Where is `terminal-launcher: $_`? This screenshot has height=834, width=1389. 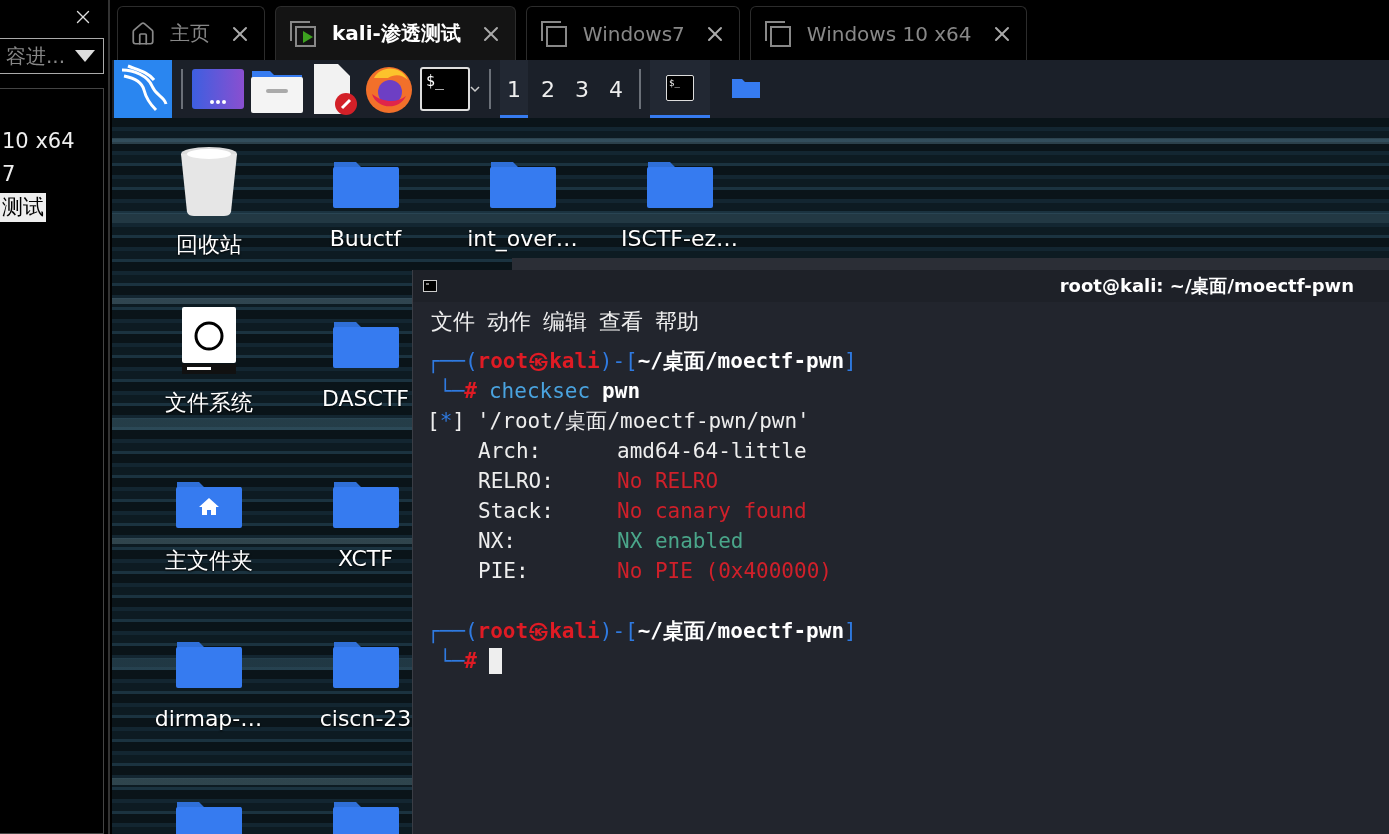 terminal-launcher: $_ is located at coordinates (445, 89).